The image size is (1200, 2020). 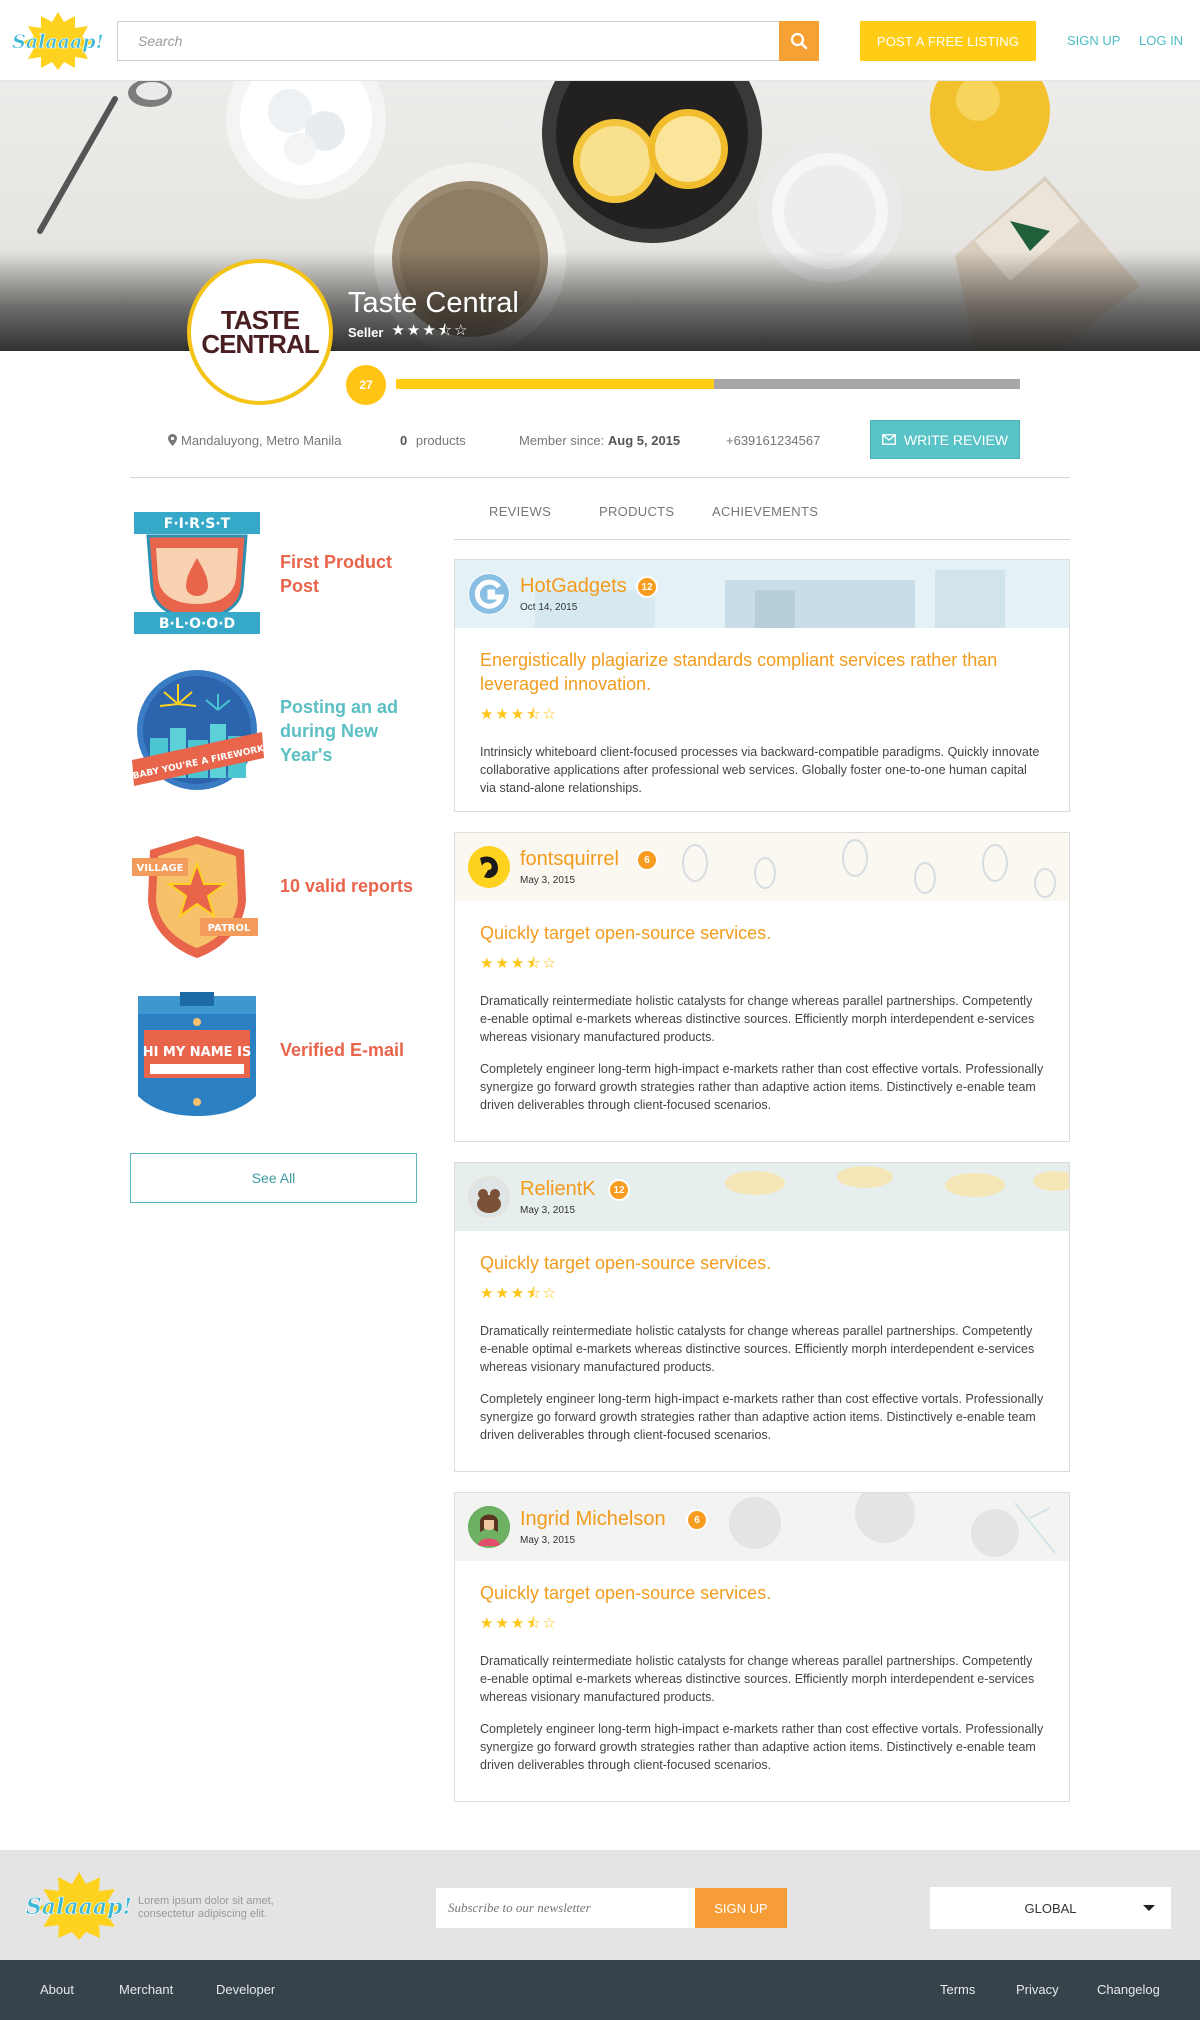 What do you see at coordinates (762, 594) in the screenshot?
I see `review-header: HotGadgets 12 Oct 14, 2015` at bounding box center [762, 594].